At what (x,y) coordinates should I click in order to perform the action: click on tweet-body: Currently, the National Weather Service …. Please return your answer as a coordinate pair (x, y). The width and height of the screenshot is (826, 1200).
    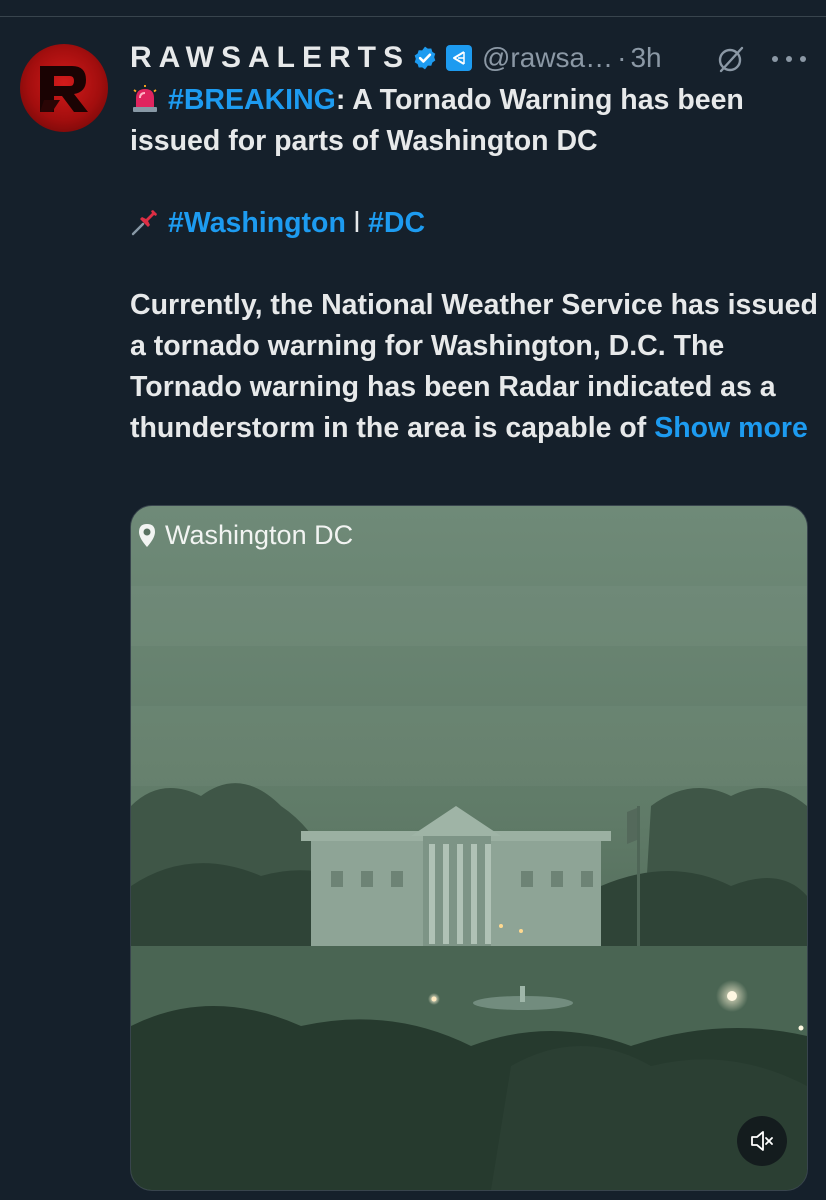
    Looking at the image, I should click on (475, 367).